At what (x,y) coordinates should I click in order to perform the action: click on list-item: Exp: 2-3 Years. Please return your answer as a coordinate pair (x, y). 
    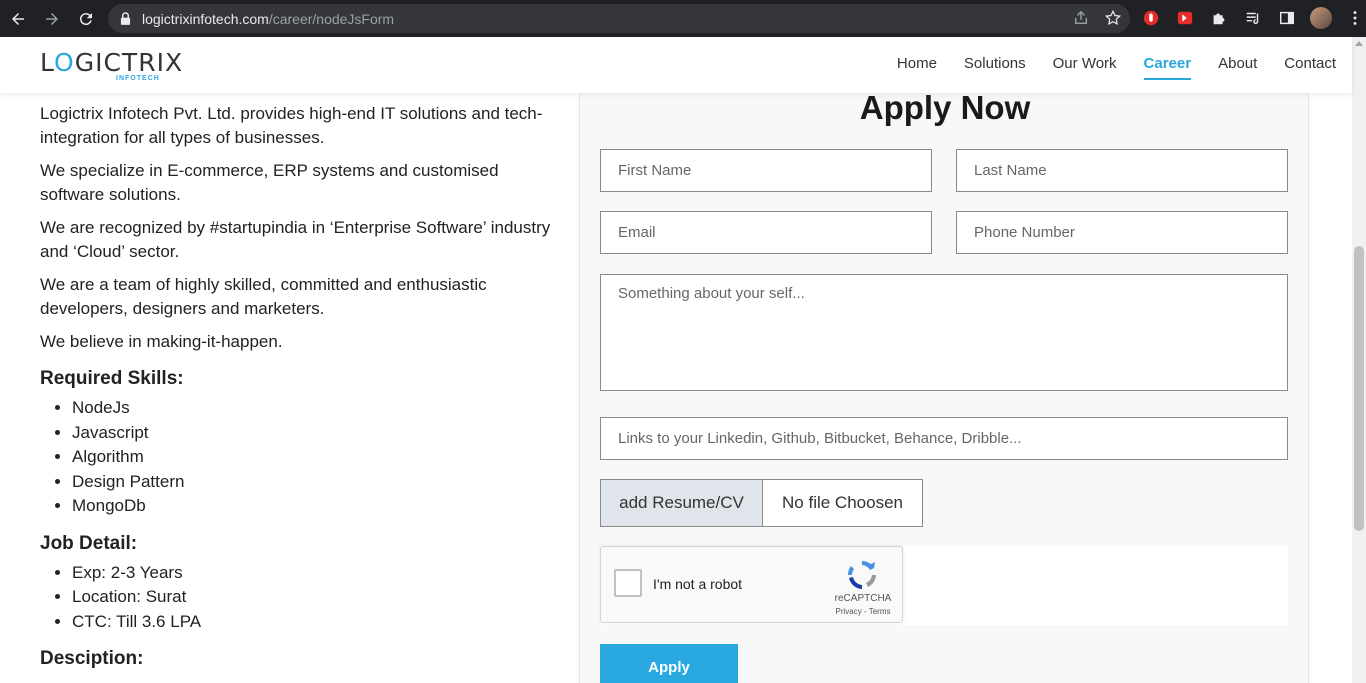
    Looking at the image, I should click on (316, 573).